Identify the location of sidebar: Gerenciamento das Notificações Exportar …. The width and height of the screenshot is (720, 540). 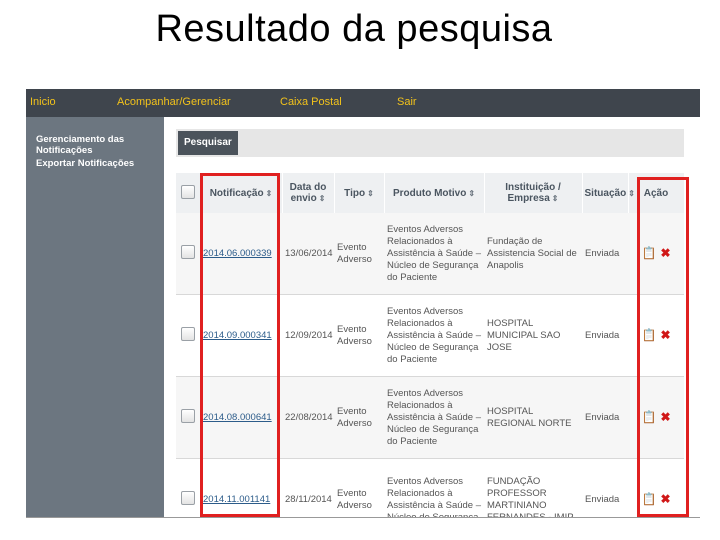
(95, 317).